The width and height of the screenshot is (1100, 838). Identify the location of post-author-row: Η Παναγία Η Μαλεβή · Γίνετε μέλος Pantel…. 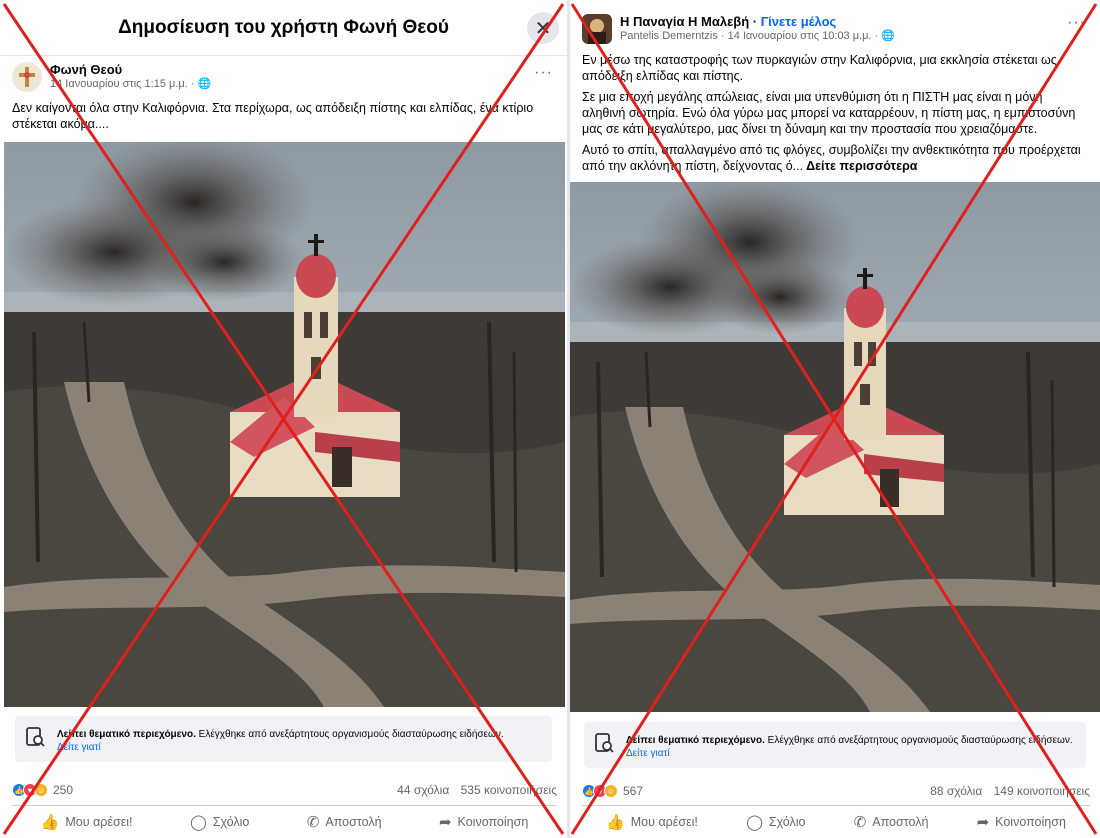
(835, 22).